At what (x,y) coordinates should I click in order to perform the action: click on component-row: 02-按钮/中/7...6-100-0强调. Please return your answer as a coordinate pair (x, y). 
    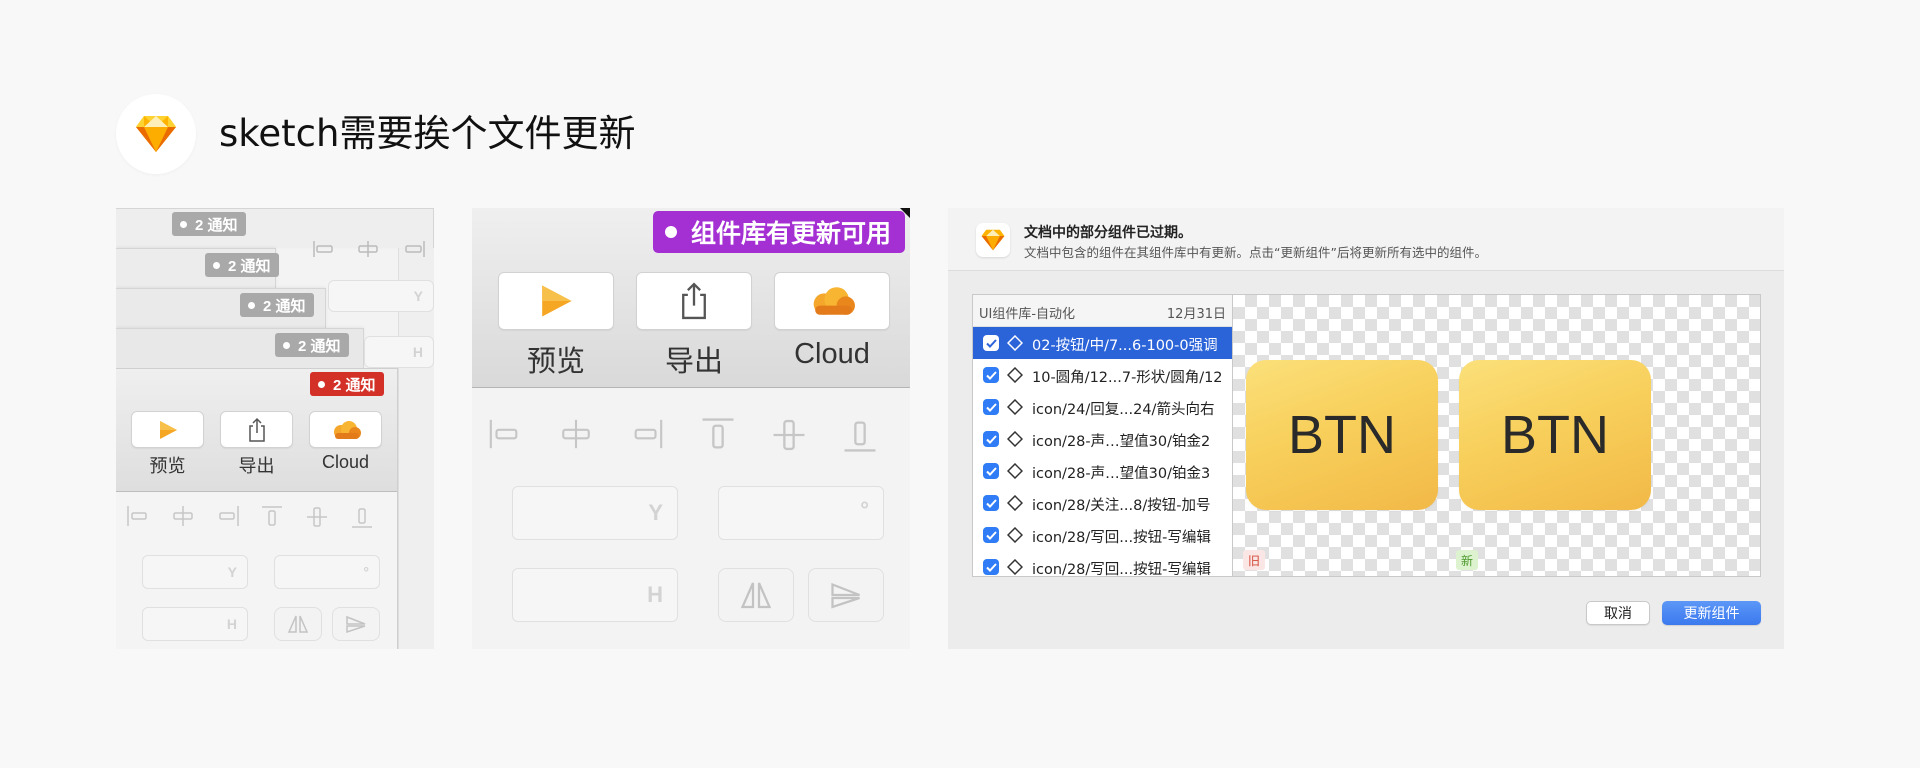
    Looking at the image, I should click on (1102, 343).